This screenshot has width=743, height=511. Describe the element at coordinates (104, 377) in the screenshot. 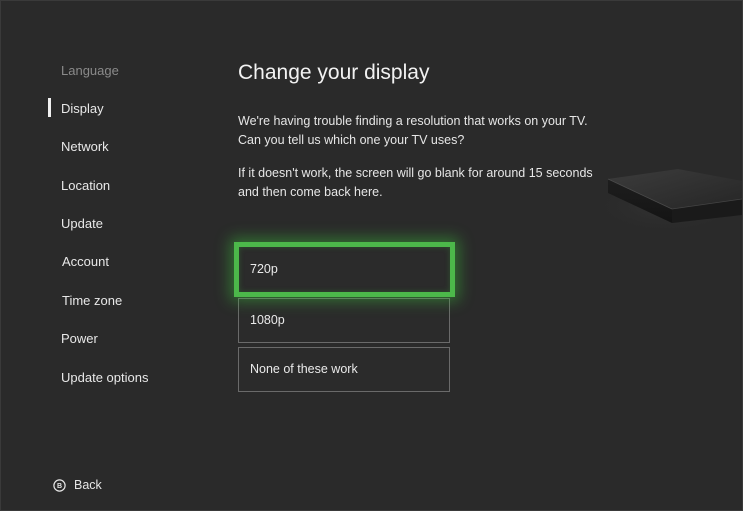

I see `sidebar-item-update-options: Update options` at that location.